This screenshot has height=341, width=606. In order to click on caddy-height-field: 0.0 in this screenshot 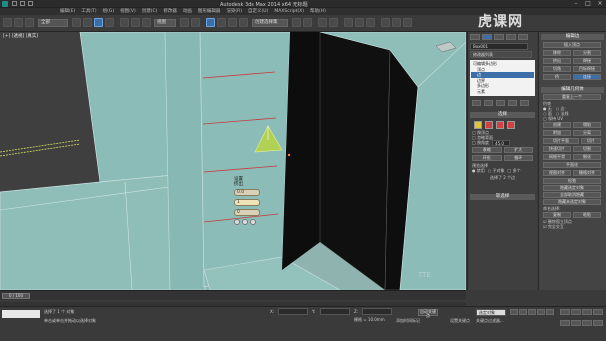, I will do `click(247, 192)`.